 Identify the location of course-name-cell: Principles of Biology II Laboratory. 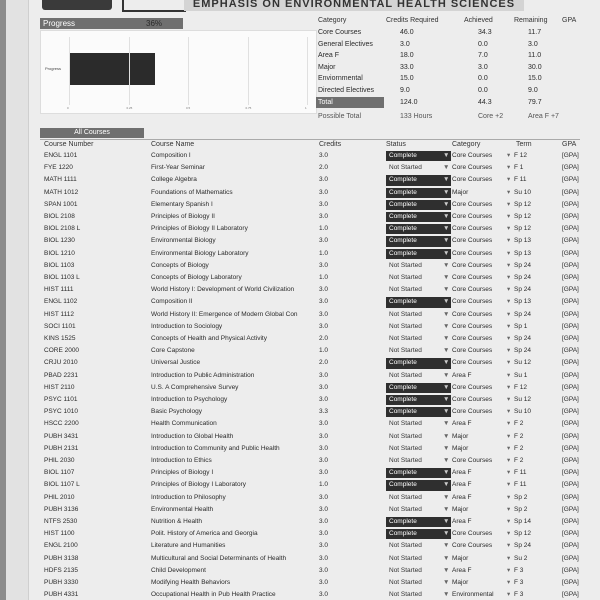
(234, 229).